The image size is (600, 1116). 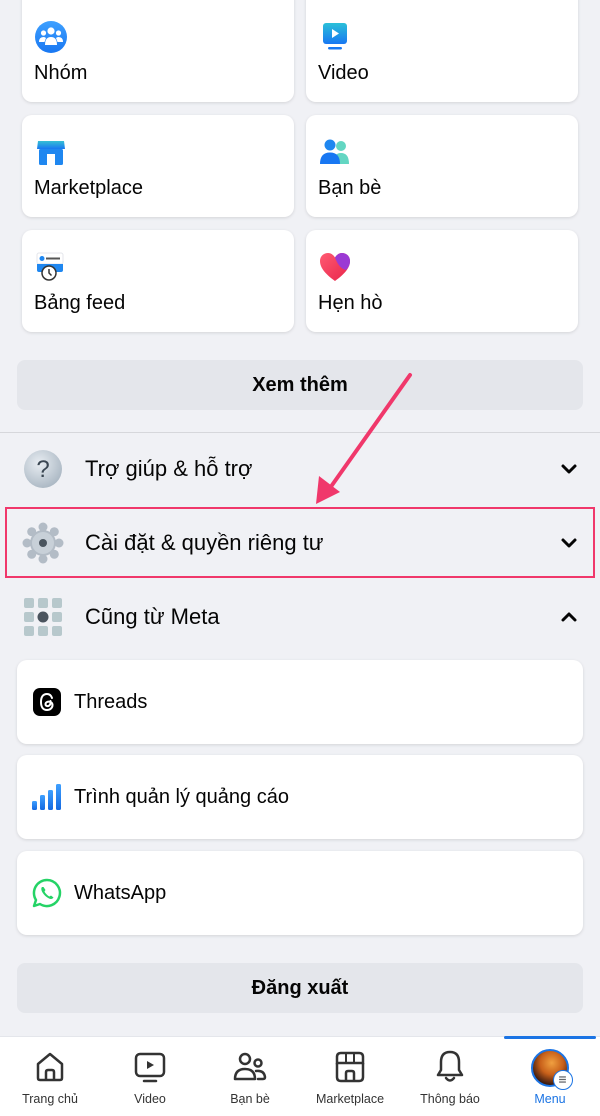 What do you see at coordinates (300, 988) in the screenshot?
I see `logout-button: Đăng xuất` at bounding box center [300, 988].